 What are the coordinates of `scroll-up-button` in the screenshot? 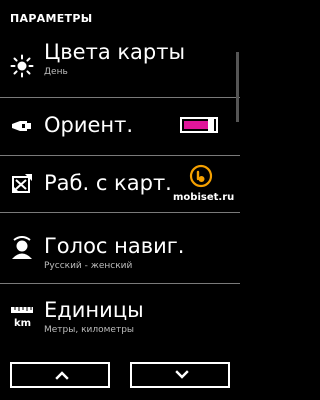 It's located at (60, 375).